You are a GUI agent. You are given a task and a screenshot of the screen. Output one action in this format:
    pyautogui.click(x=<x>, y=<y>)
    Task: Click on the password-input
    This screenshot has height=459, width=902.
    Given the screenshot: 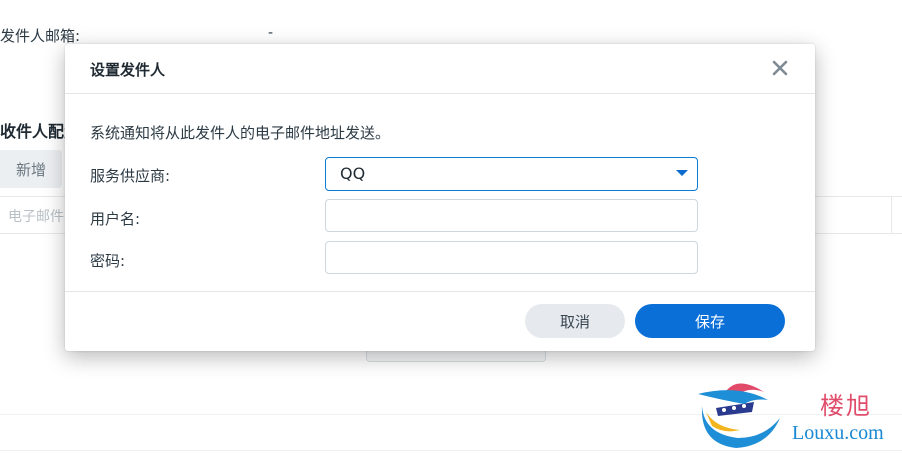 What is the action you would take?
    pyautogui.click(x=511, y=257)
    